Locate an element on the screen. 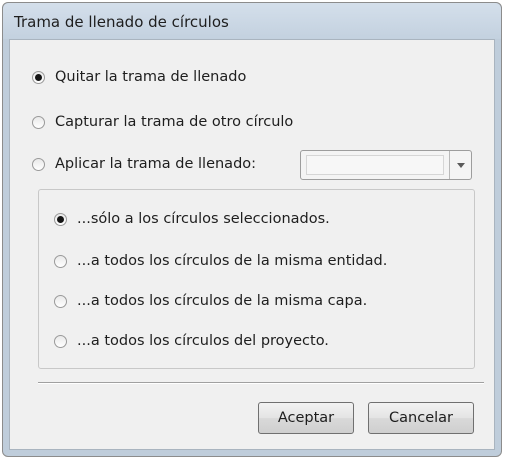 This screenshot has height=464, width=508. radio-scope-project: ...a todos los círculos del proyecto. is located at coordinates (191, 341).